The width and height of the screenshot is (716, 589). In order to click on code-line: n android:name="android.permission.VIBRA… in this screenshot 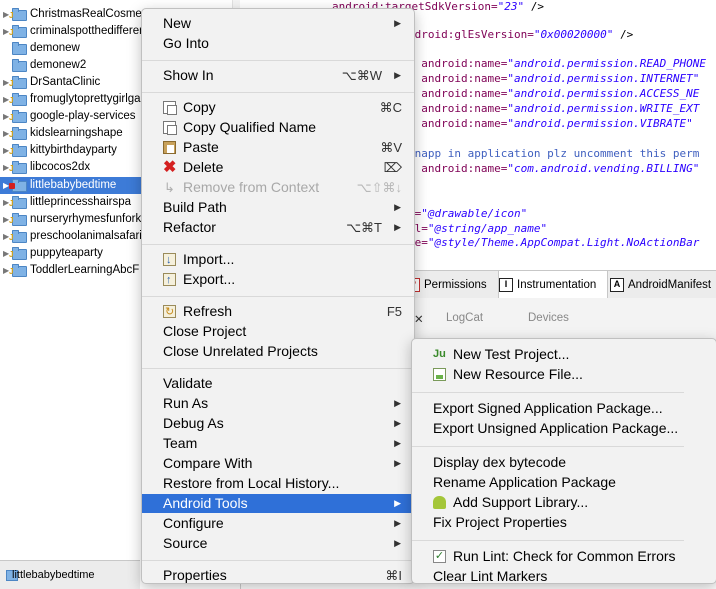, I will do `click(550, 124)`.